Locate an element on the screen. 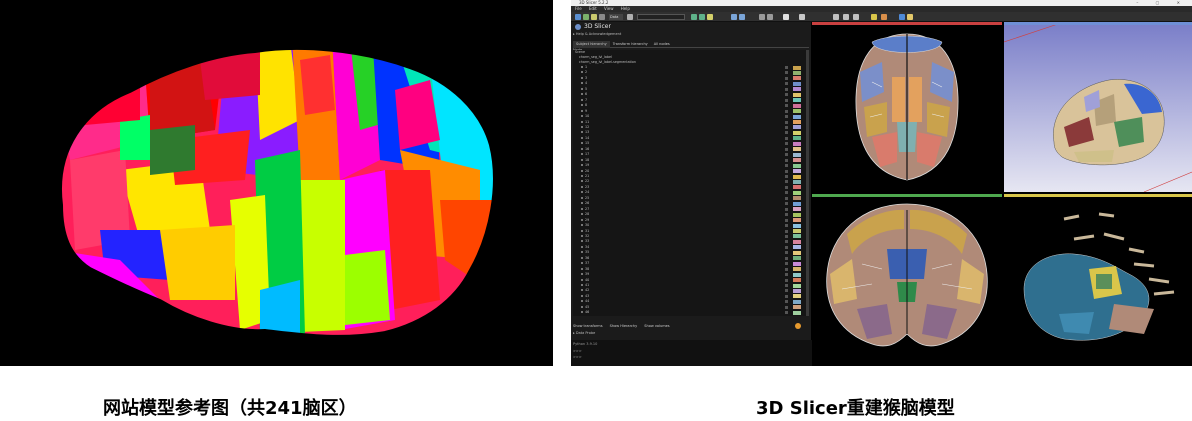  tab-all-nodes: All nodes is located at coordinates (662, 44).